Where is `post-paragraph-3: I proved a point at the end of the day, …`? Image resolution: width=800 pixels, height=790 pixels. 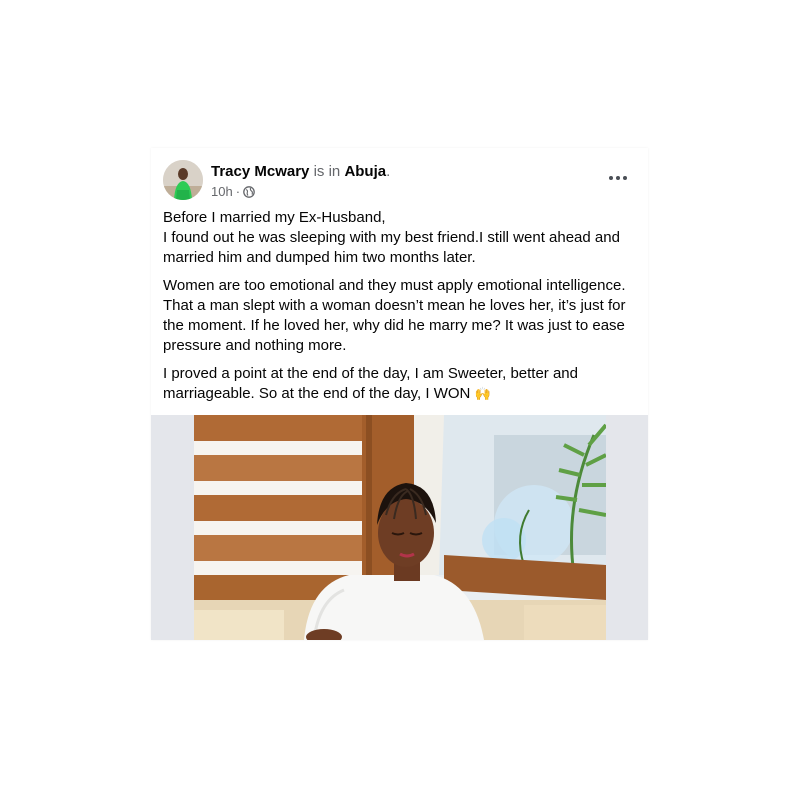
post-paragraph-3: I proved a point at the end of the day, … is located at coordinates (398, 384).